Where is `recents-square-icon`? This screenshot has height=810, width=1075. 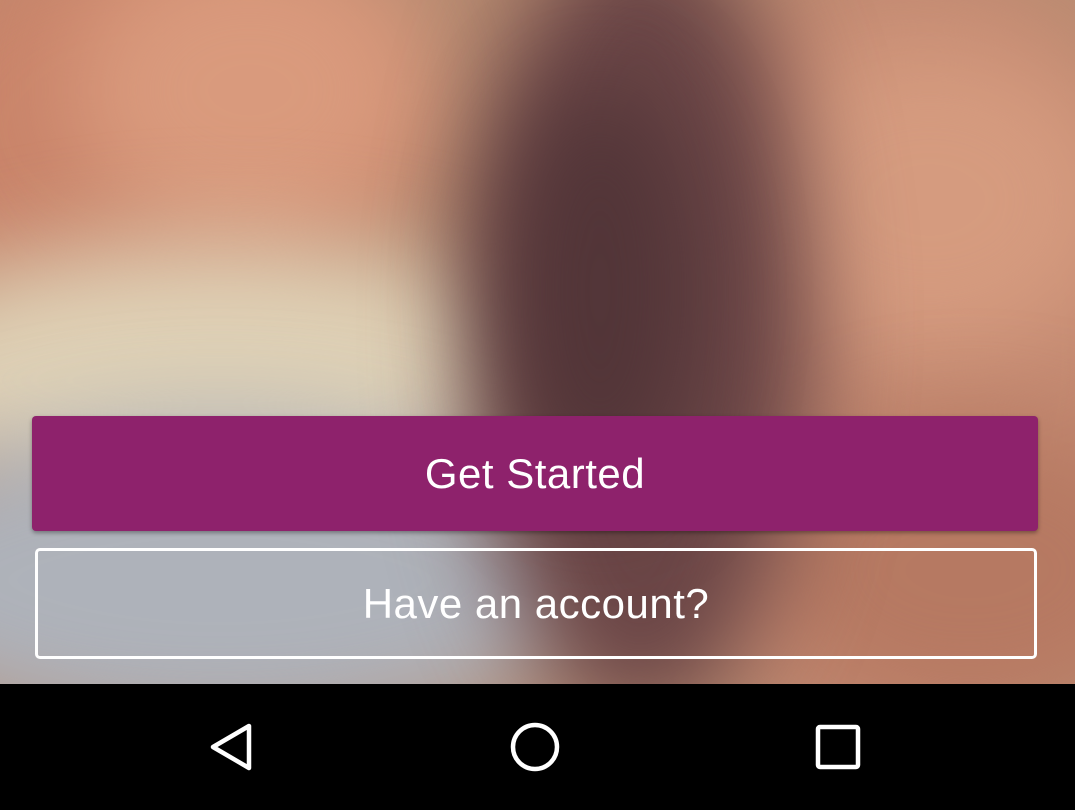 recents-square-icon is located at coordinates (838, 747).